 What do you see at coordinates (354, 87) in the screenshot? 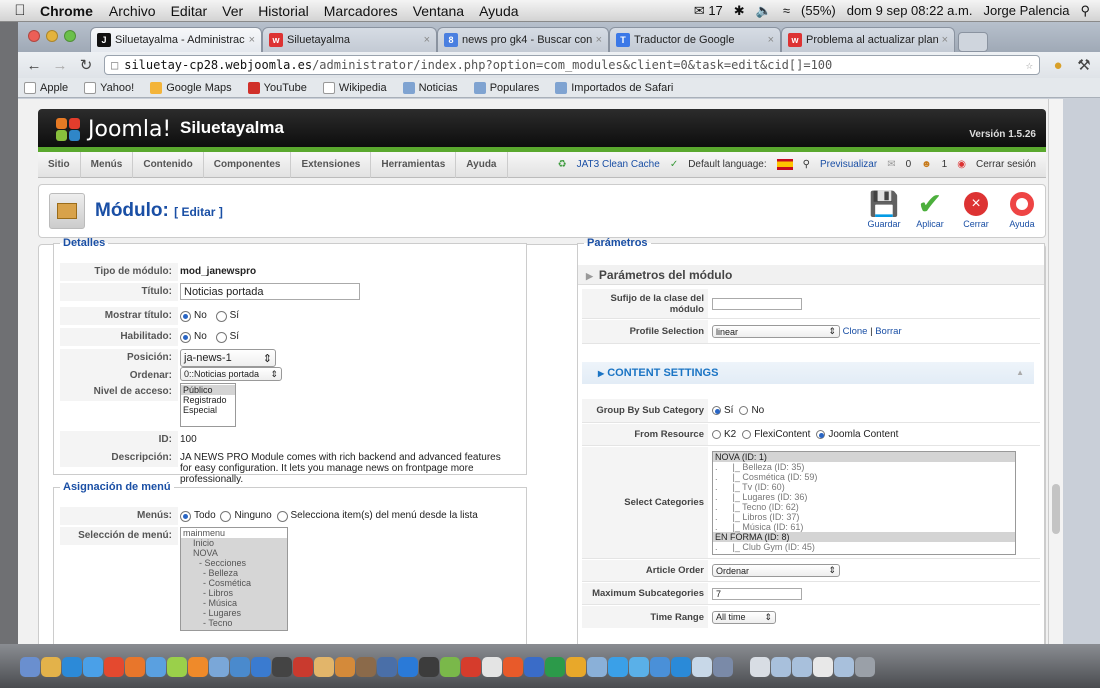
I see `bookmark-wikipedia: Wikipedia` at bounding box center [354, 87].